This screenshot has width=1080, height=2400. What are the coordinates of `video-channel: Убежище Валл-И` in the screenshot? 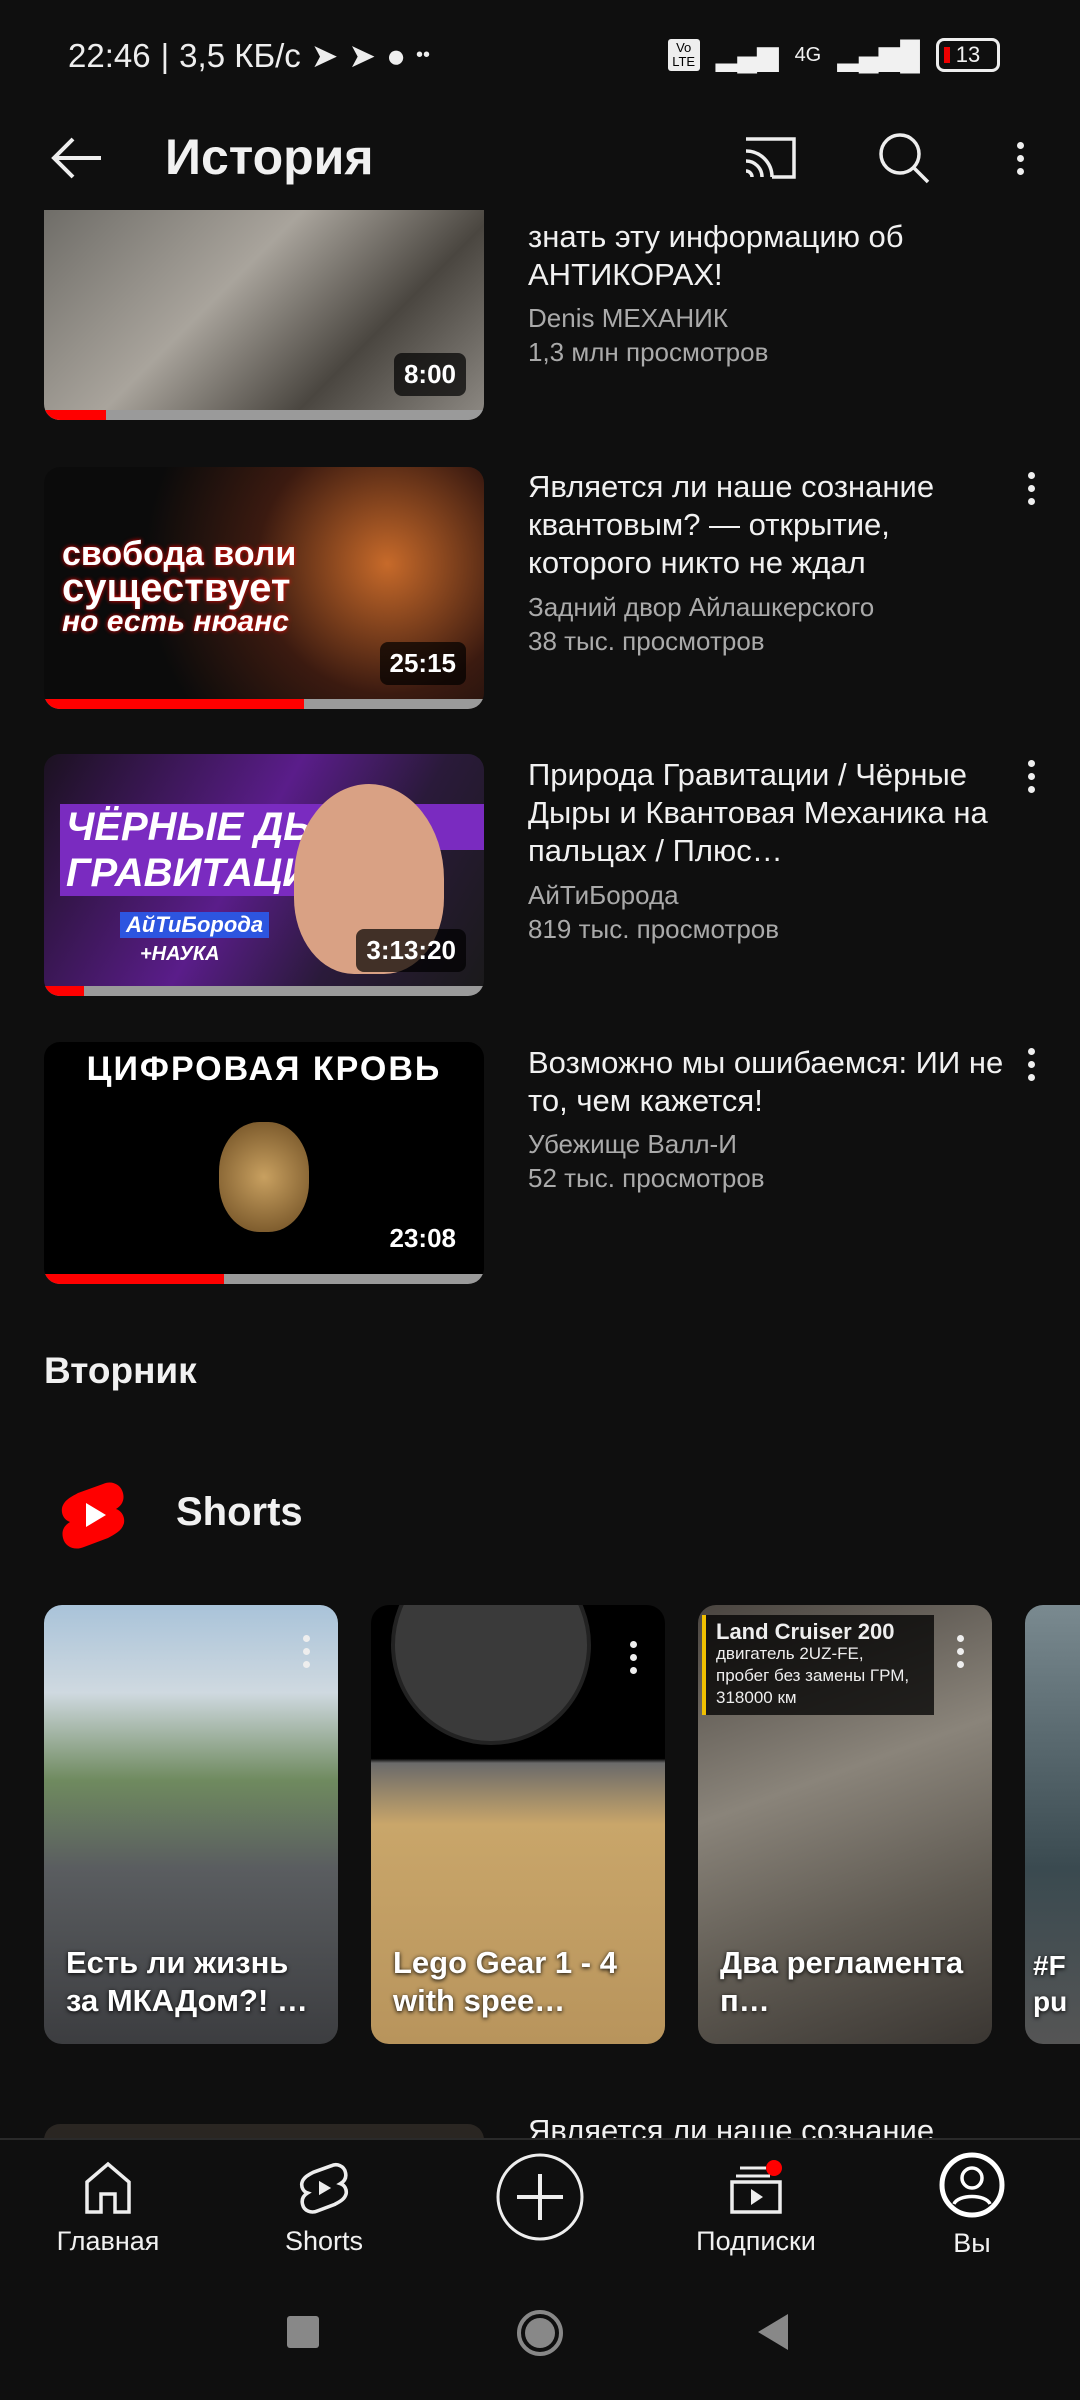 It's located at (632, 1144).